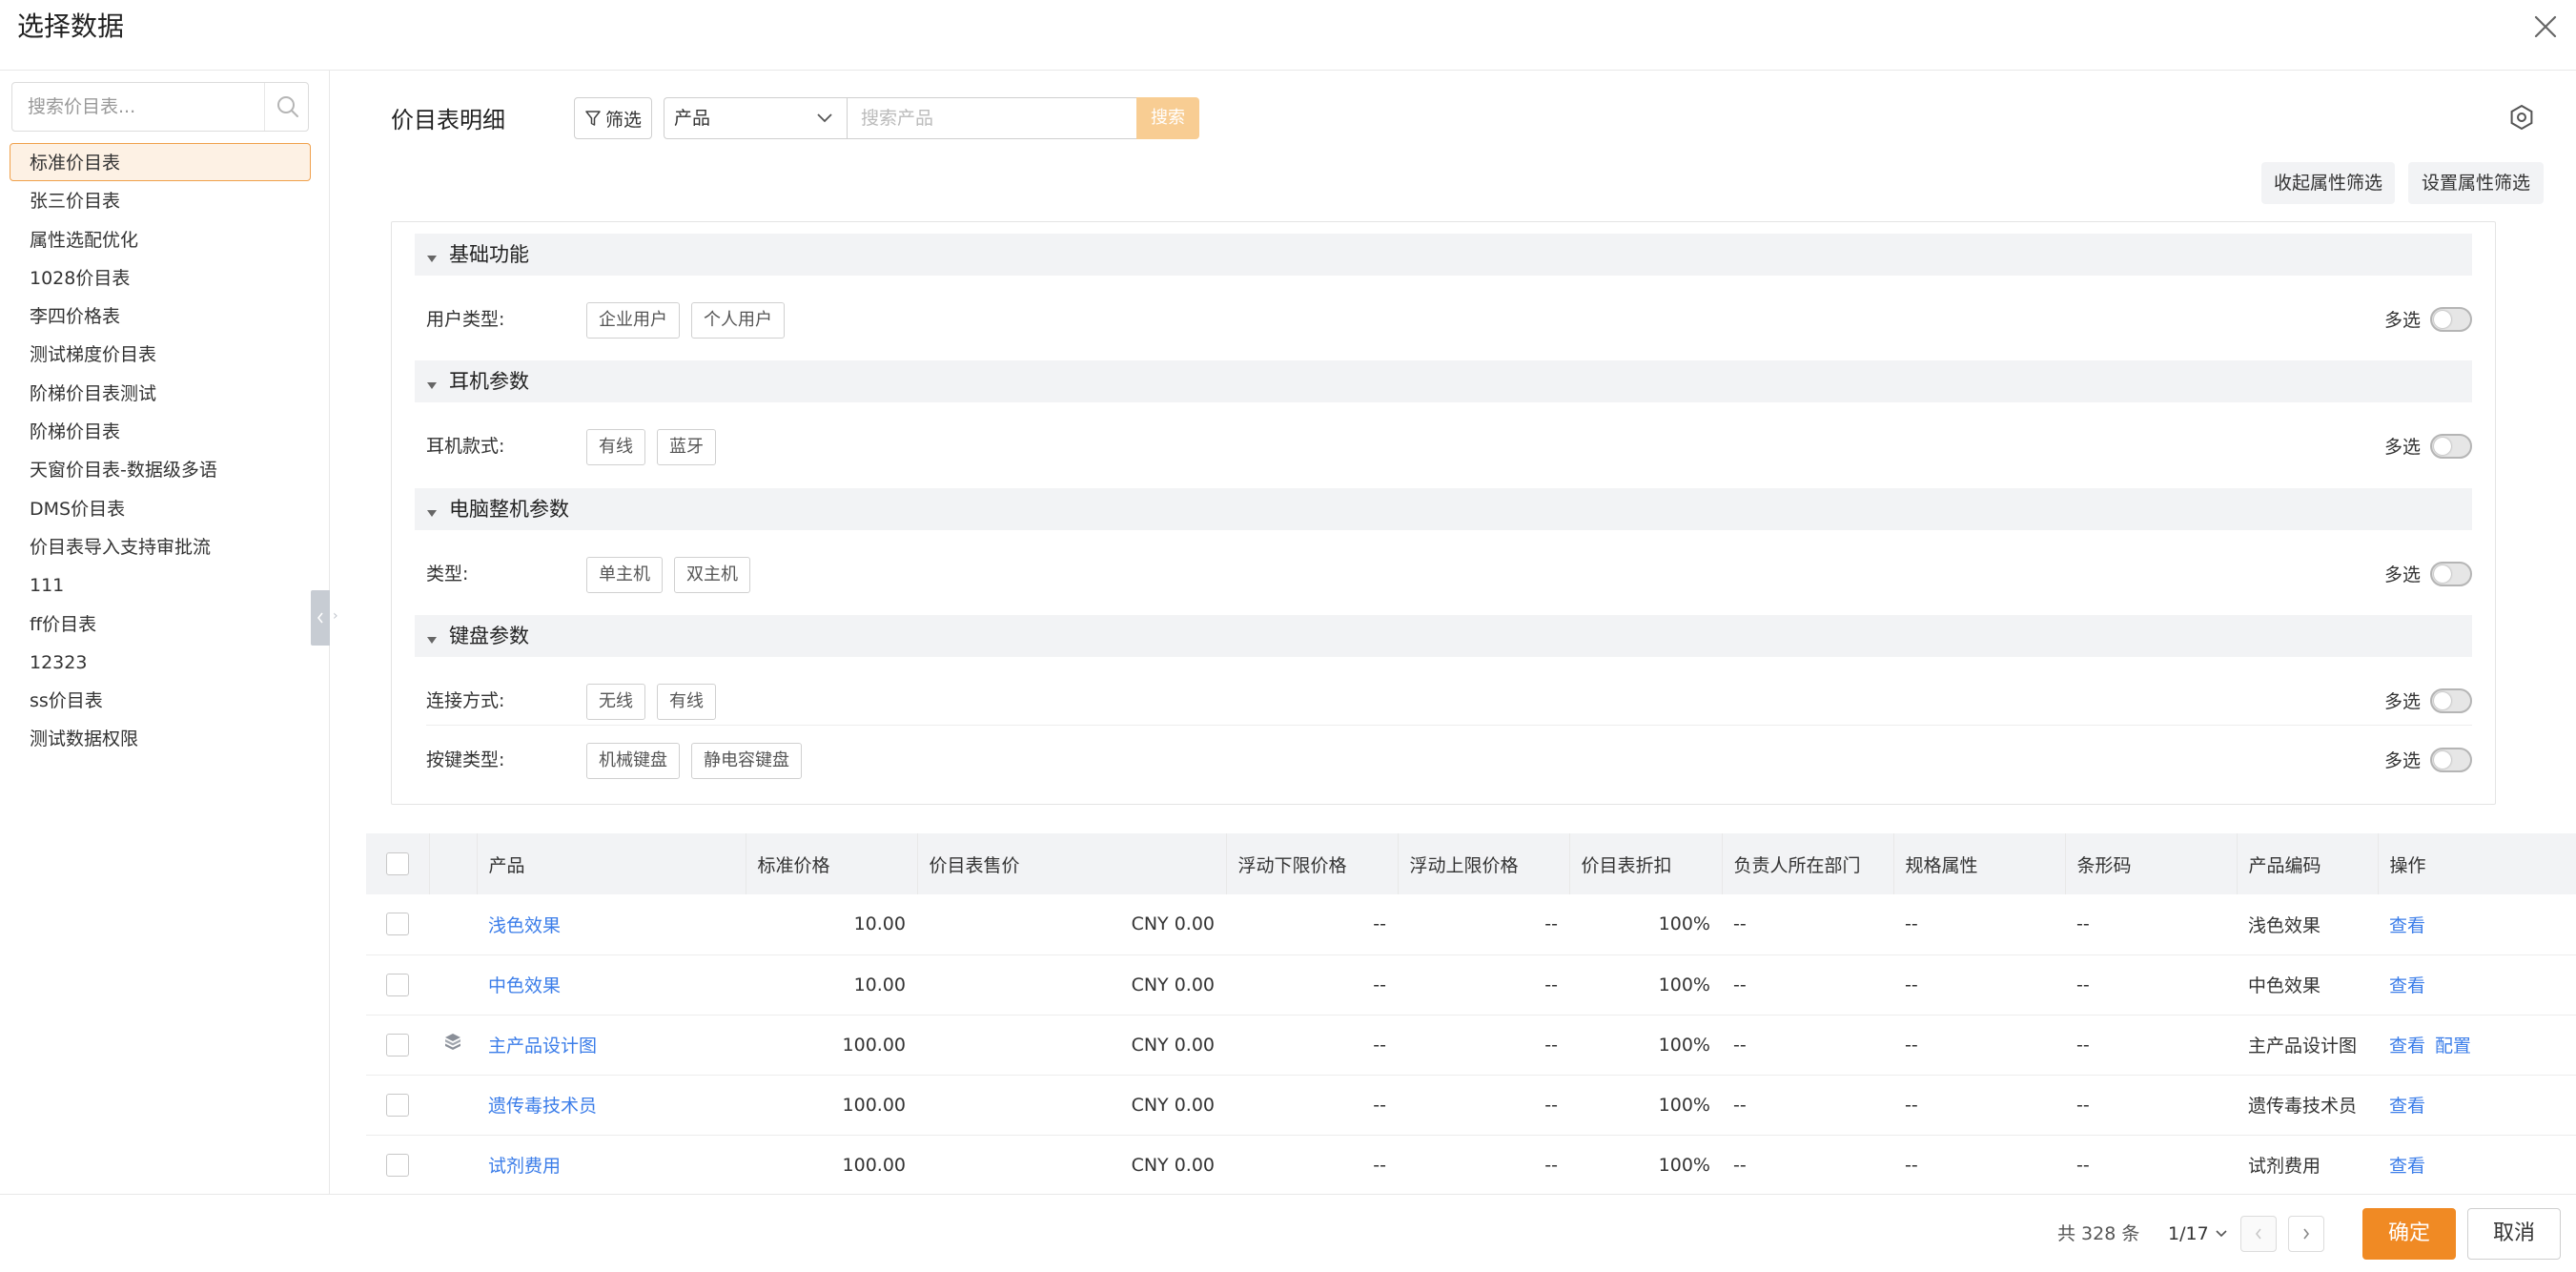  What do you see at coordinates (1471, 985) in the screenshot?
I see `table-row: 中色效果 10.00 CNY 0.00 -- -- 100% -- -- -- 中色效果 查看` at bounding box center [1471, 985].